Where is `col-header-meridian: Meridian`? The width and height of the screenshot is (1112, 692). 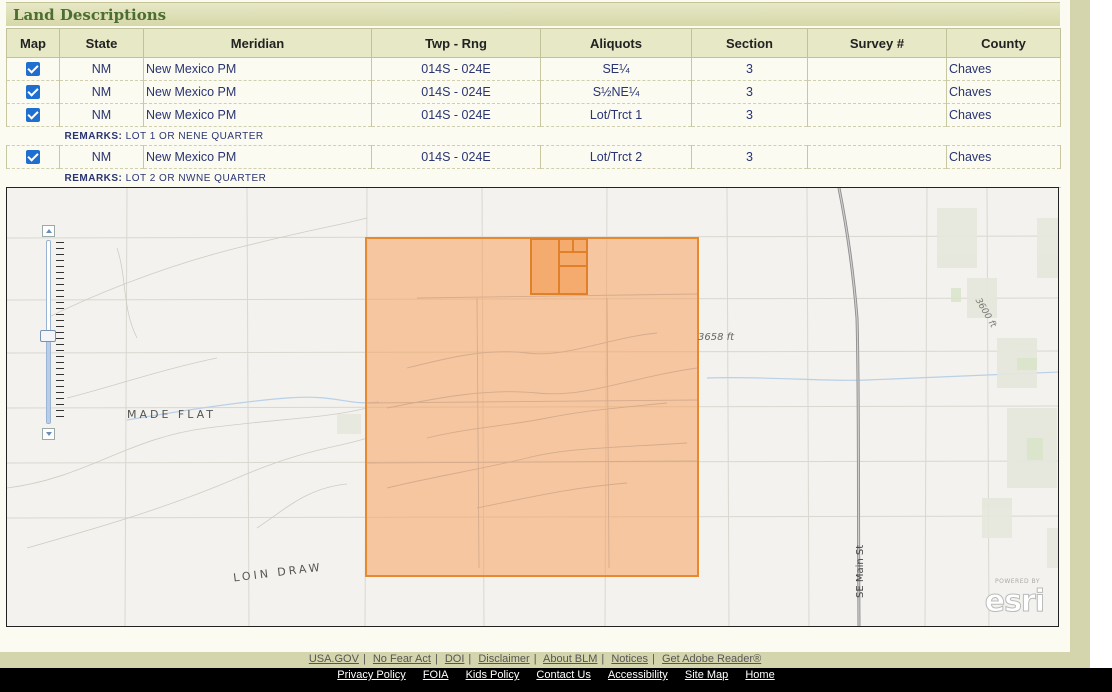 col-header-meridian: Meridian is located at coordinates (257, 43).